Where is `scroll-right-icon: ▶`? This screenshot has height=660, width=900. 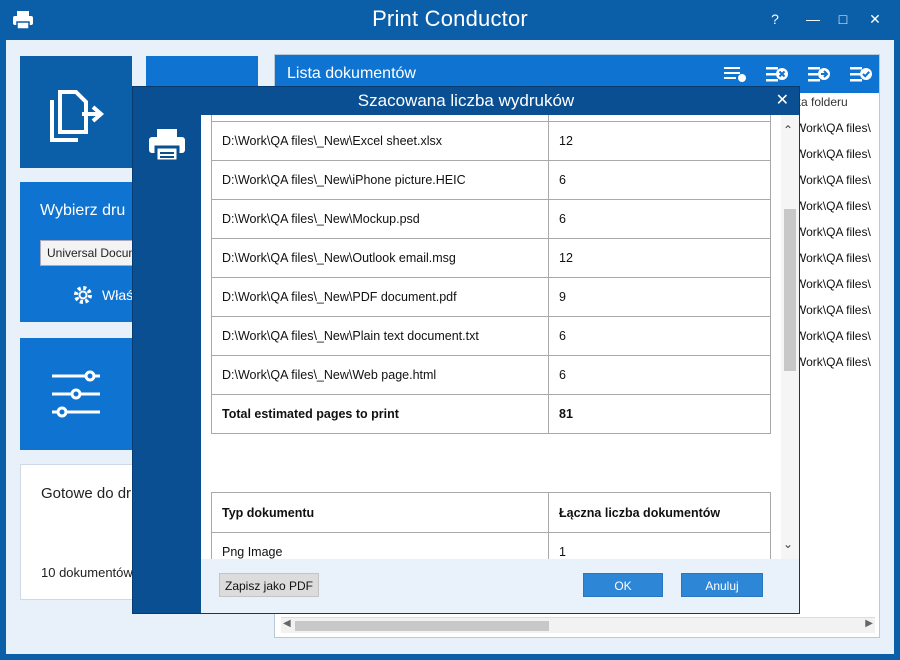 scroll-right-icon: ▶ is located at coordinates (869, 623).